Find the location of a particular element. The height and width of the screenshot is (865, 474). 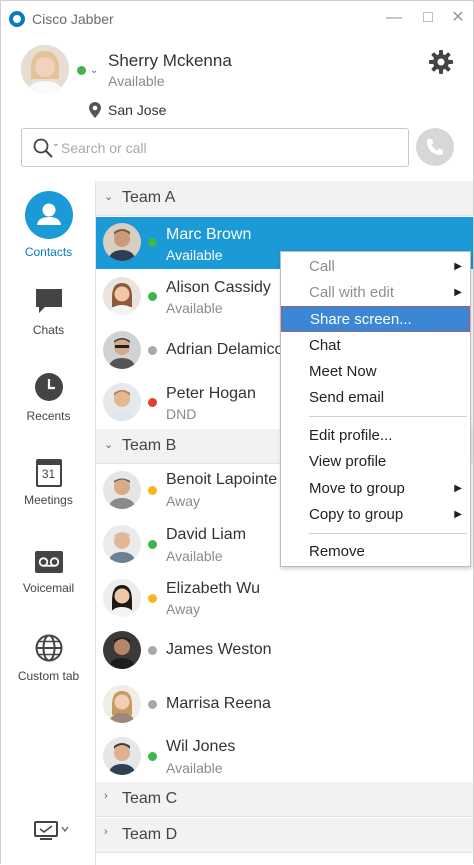

jabber-logo-icon is located at coordinates (17, 19).